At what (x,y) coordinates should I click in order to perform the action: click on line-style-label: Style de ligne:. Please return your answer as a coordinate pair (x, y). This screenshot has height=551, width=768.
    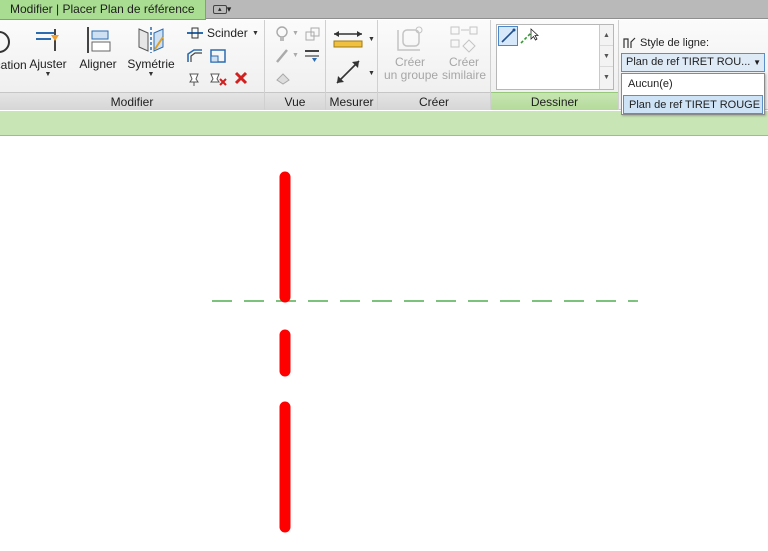
    Looking at the image, I should click on (674, 43).